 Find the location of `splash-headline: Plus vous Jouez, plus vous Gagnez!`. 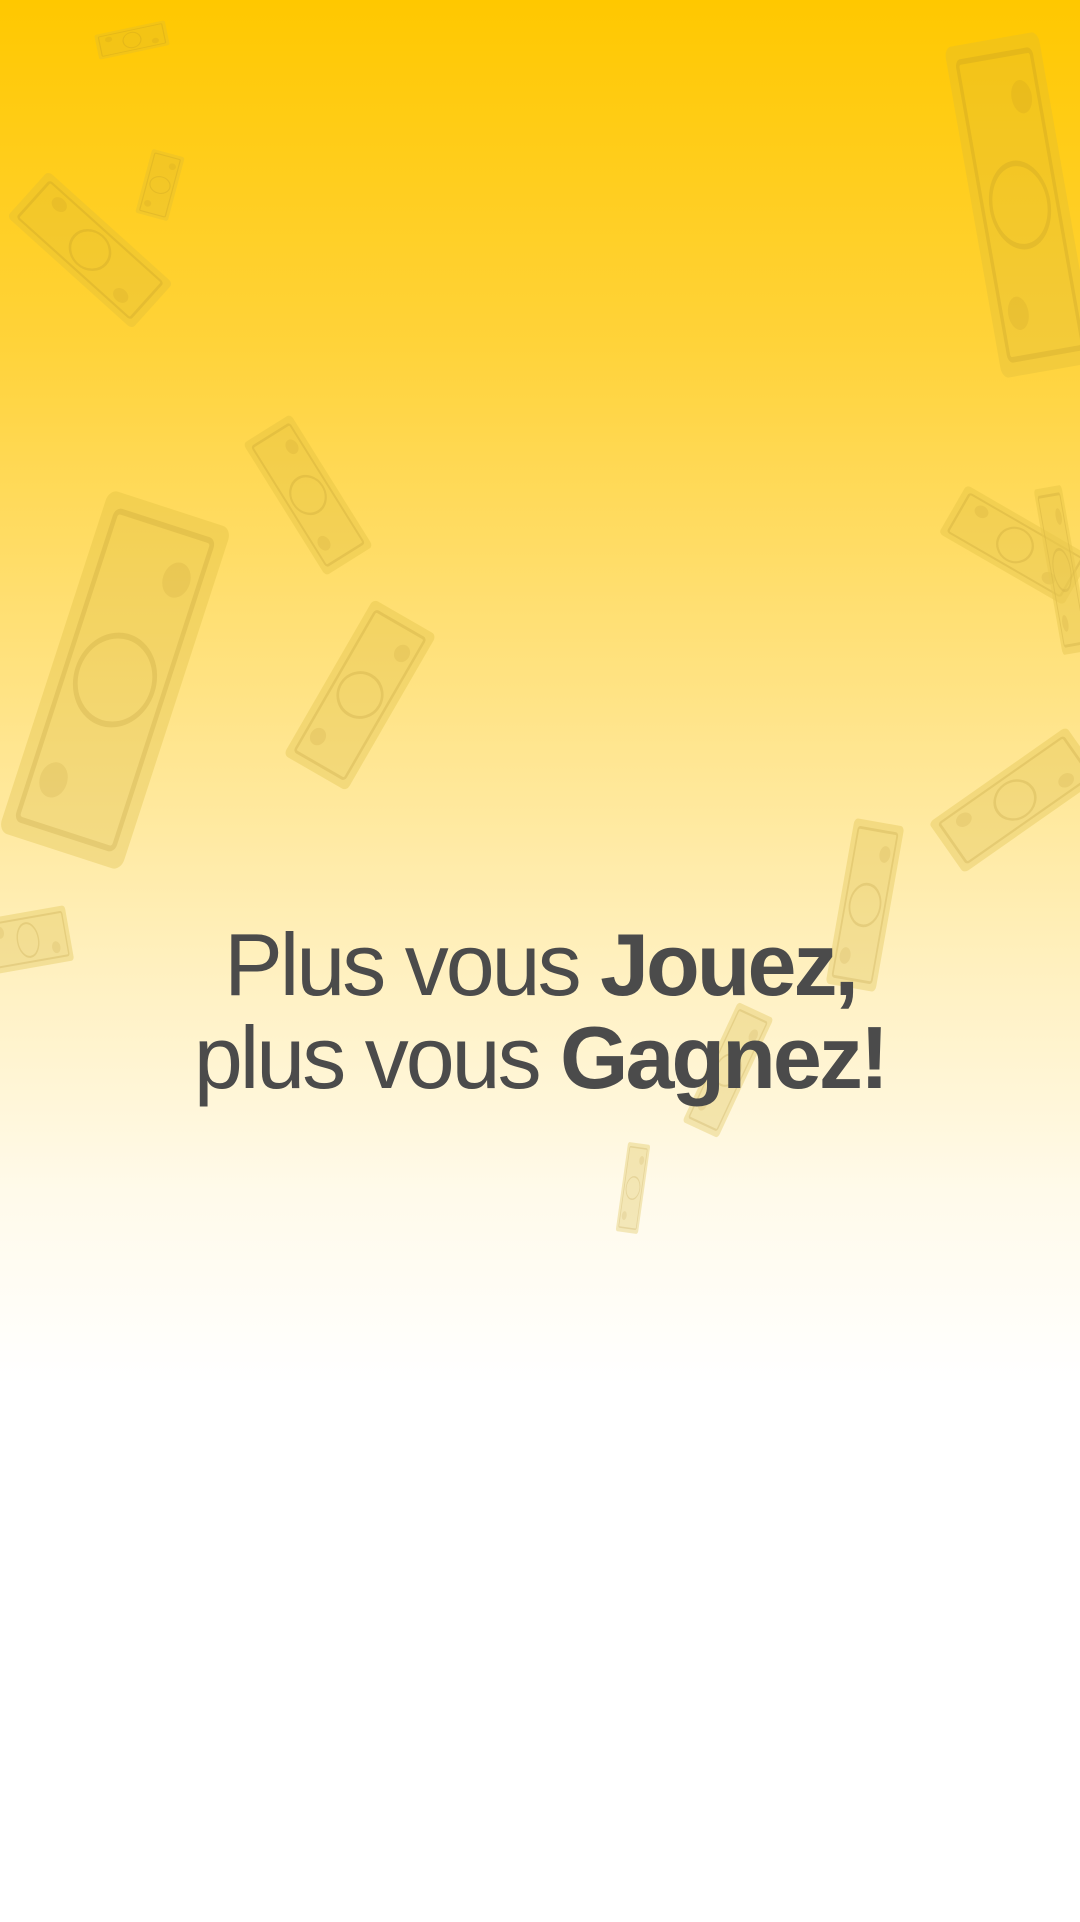

splash-headline: Plus vous Jouez, plus vous Gagnez! is located at coordinates (540, 1011).